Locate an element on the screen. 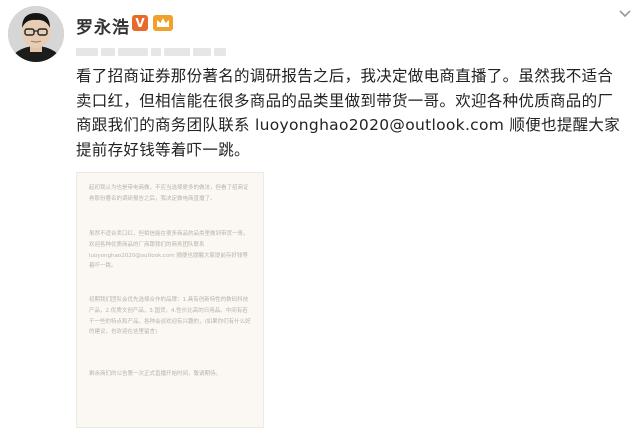 The width and height of the screenshot is (640, 430). post-meta-redacted is located at coordinates (156, 48).